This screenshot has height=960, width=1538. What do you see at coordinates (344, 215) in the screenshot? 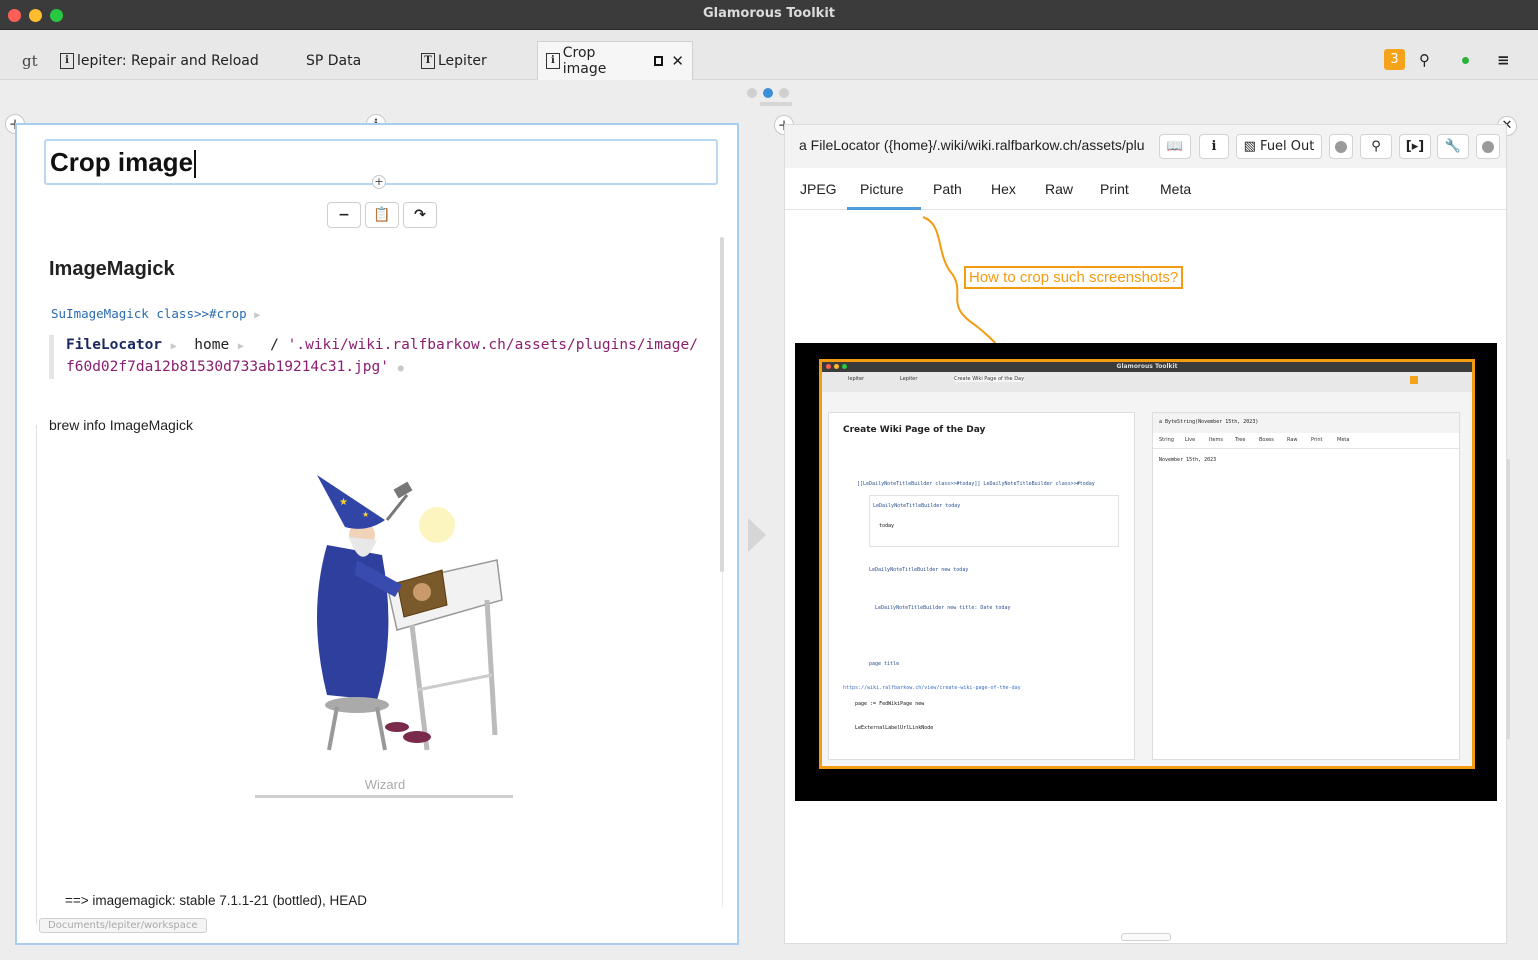
I see `remove-snippet-button: −` at bounding box center [344, 215].